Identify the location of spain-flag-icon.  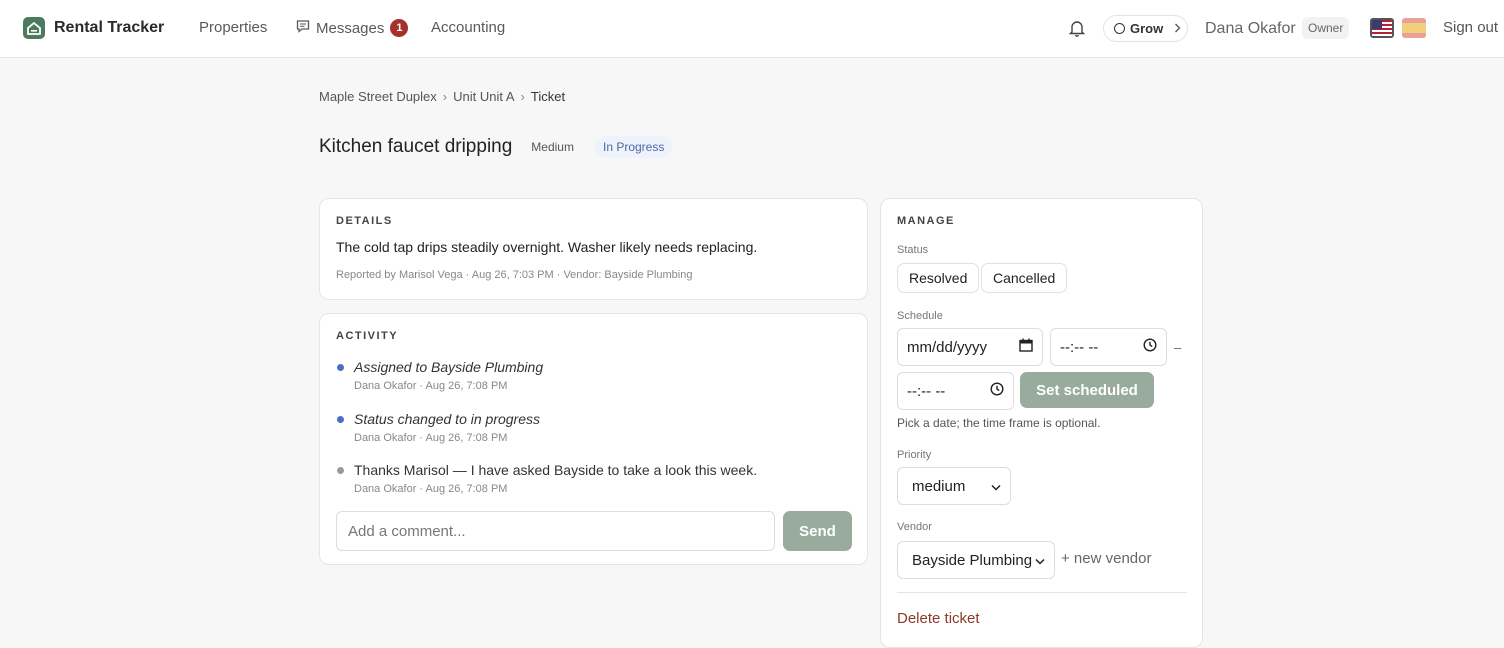
(1414, 28).